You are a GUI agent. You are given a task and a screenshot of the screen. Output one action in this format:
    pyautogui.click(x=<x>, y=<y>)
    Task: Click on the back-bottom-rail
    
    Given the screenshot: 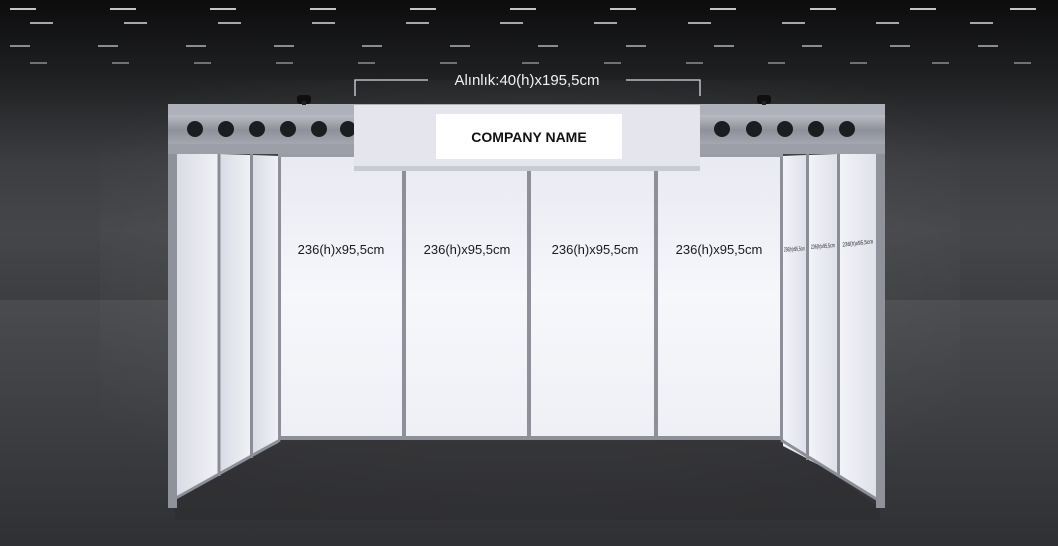 What is the action you would take?
    pyautogui.click(x=530, y=438)
    